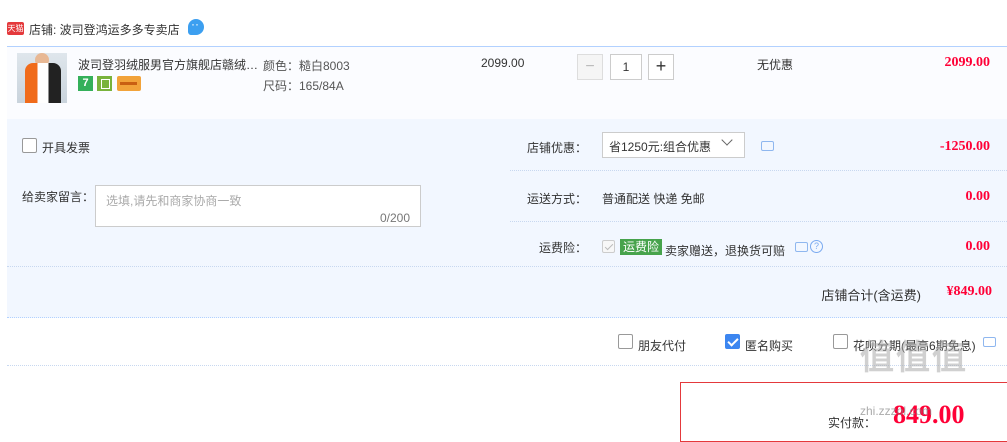 This screenshot has height=442, width=1007. Describe the element at coordinates (15, 28) in the screenshot. I see `tmall-badge: 天猫` at that location.